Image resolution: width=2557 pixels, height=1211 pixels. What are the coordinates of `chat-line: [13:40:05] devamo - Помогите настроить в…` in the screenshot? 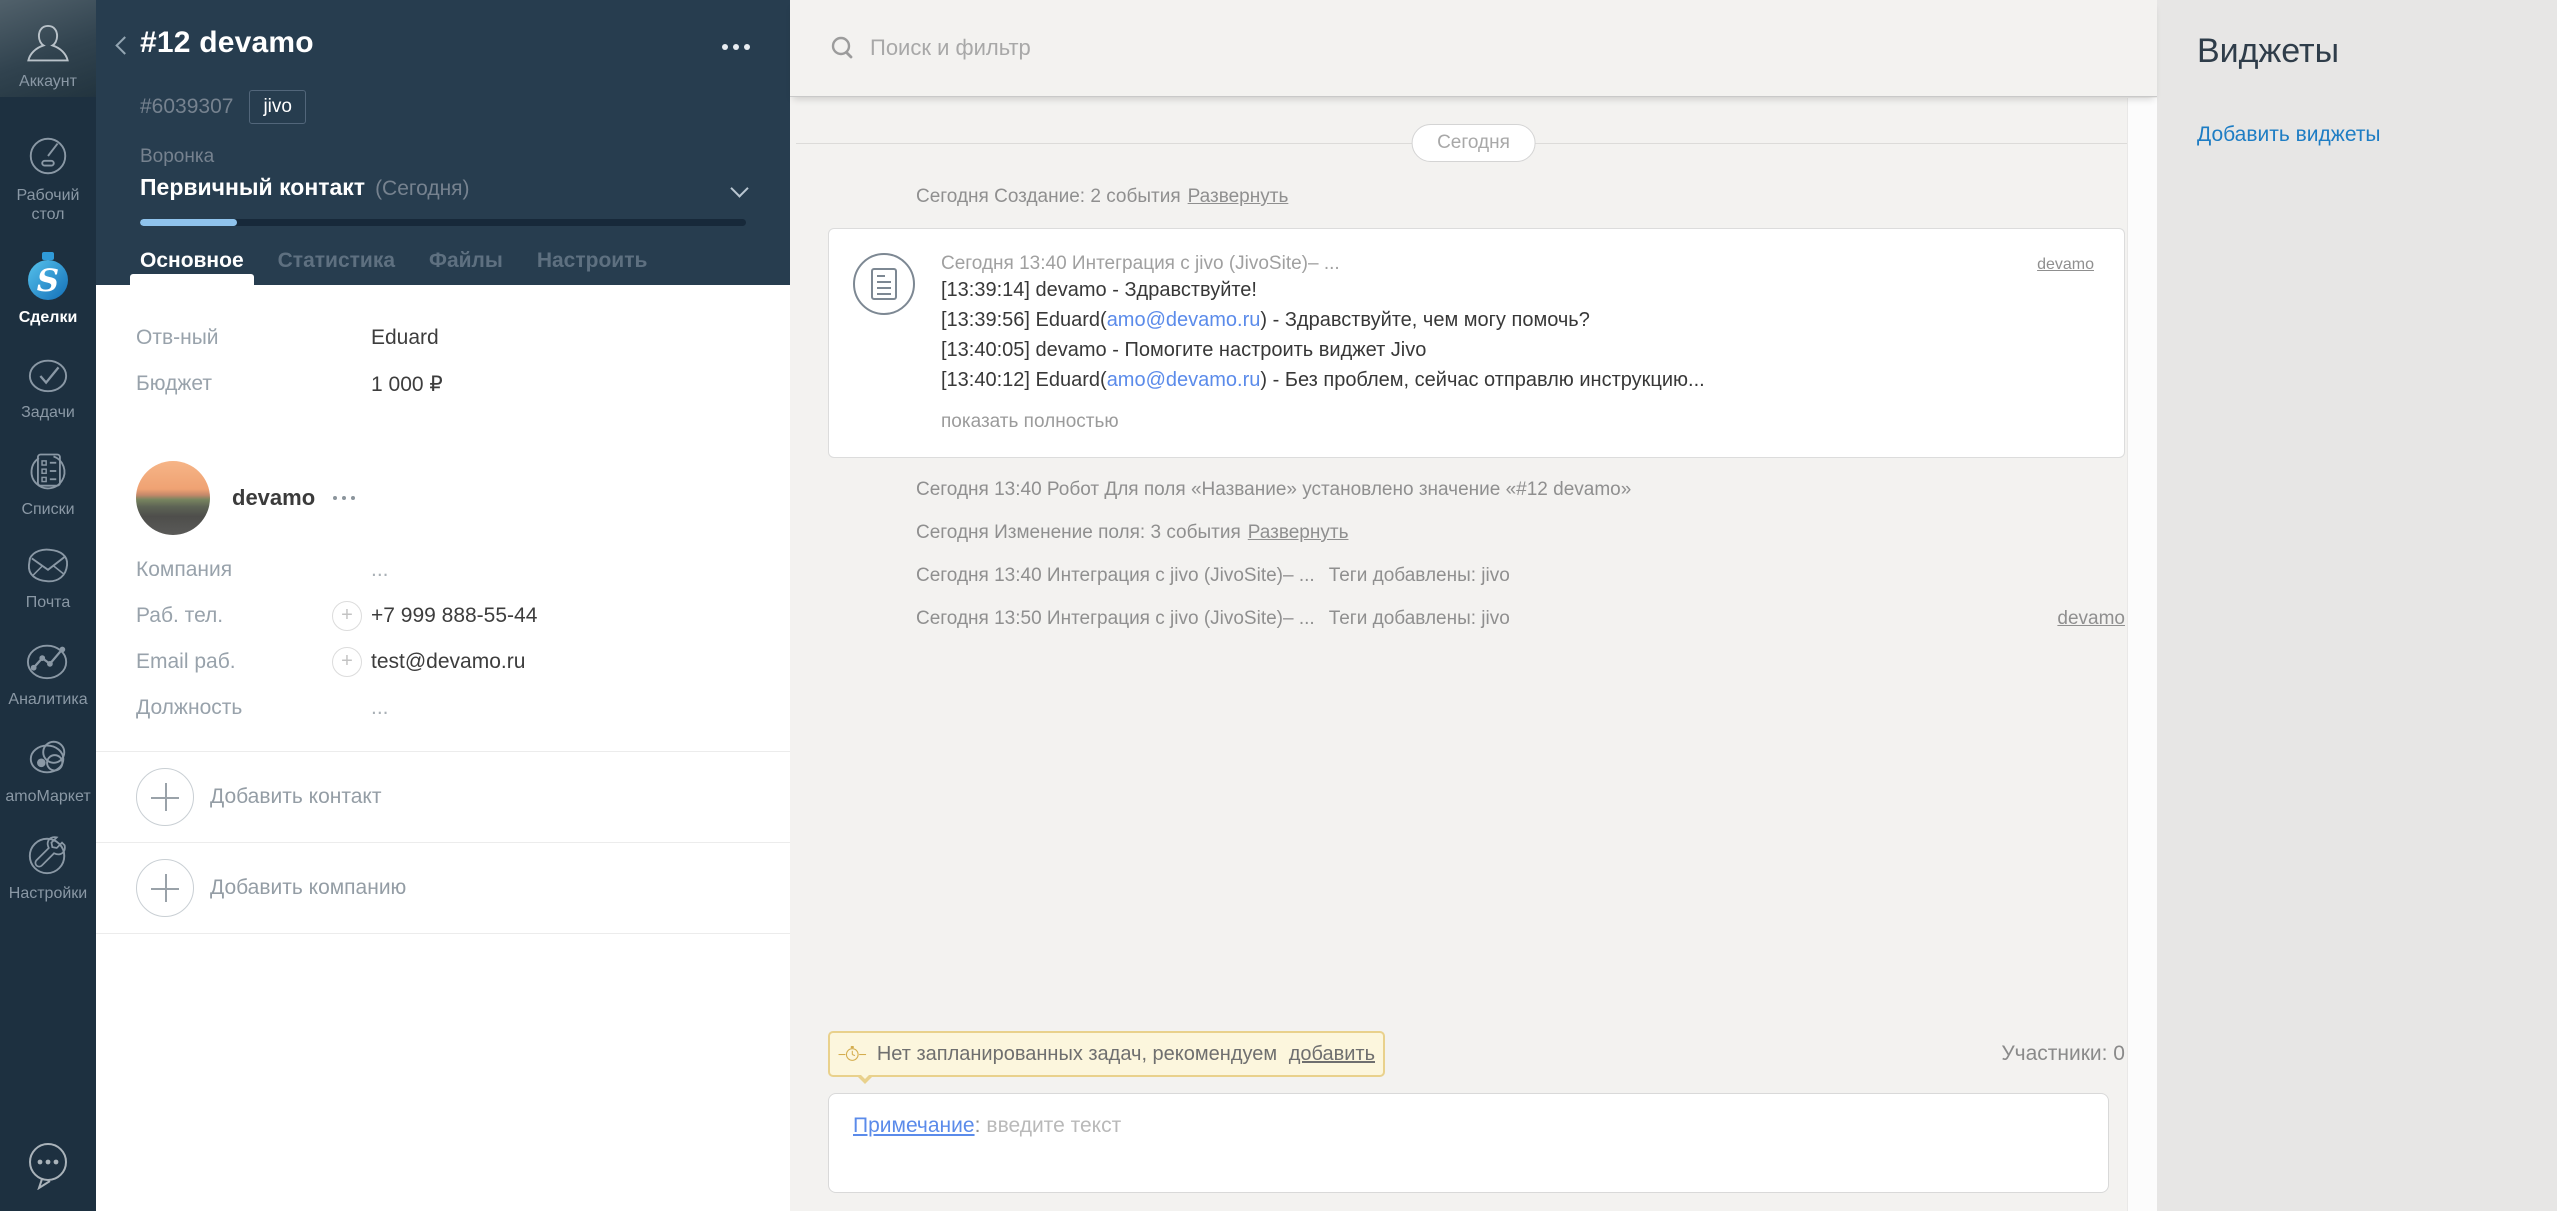 It's located at (1517, 350).